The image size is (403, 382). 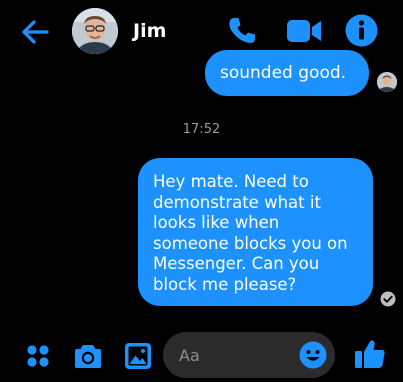 What do you see at coordinates (283, 73) in the screenshot?
I see `previous-message-text: sounded good.` at bounding box center [283, 73].